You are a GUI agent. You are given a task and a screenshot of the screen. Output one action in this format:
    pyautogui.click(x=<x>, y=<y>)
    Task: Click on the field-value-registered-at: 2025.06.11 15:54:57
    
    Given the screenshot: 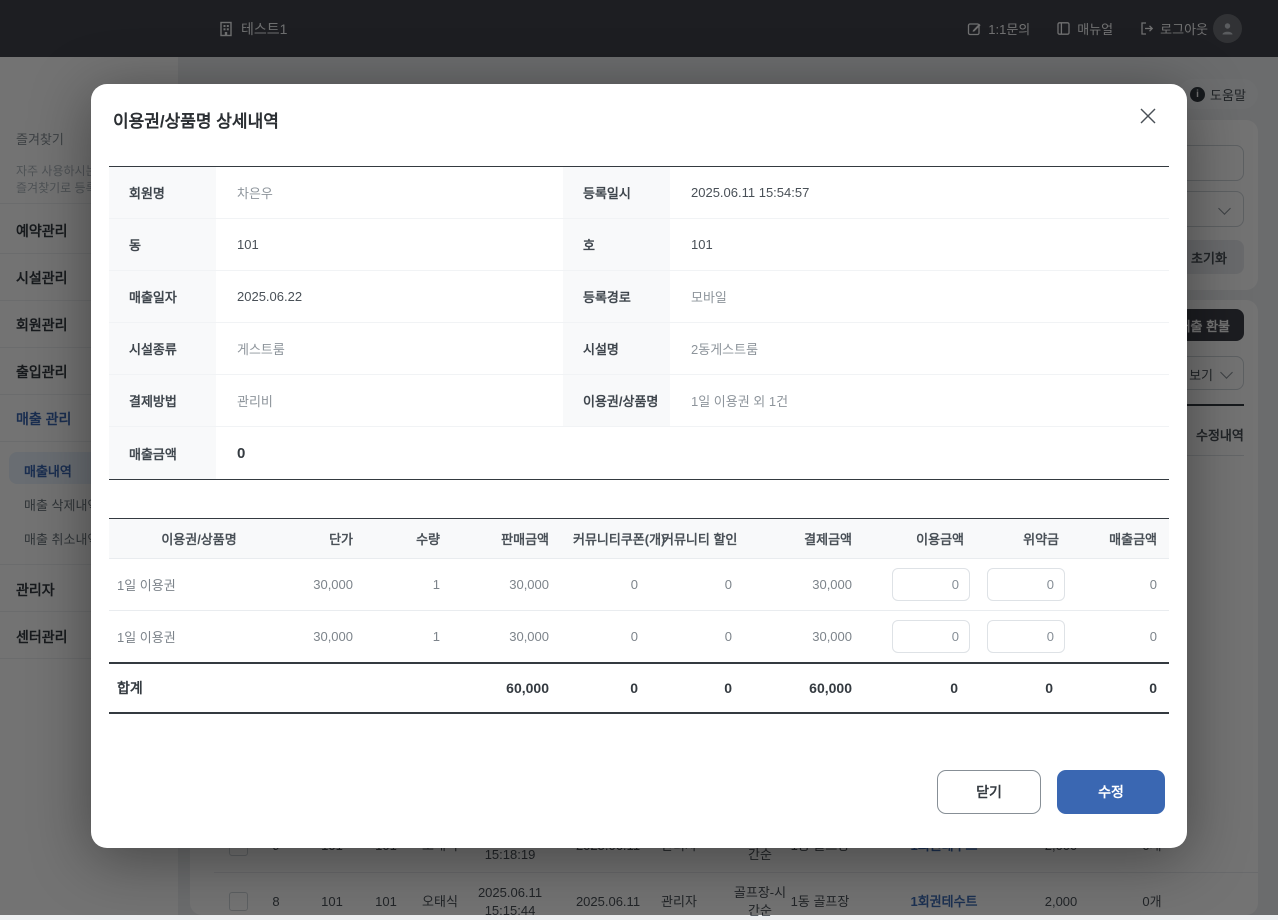 What is the action you would take?
    pyautogui.click(x=919, y=192)
    